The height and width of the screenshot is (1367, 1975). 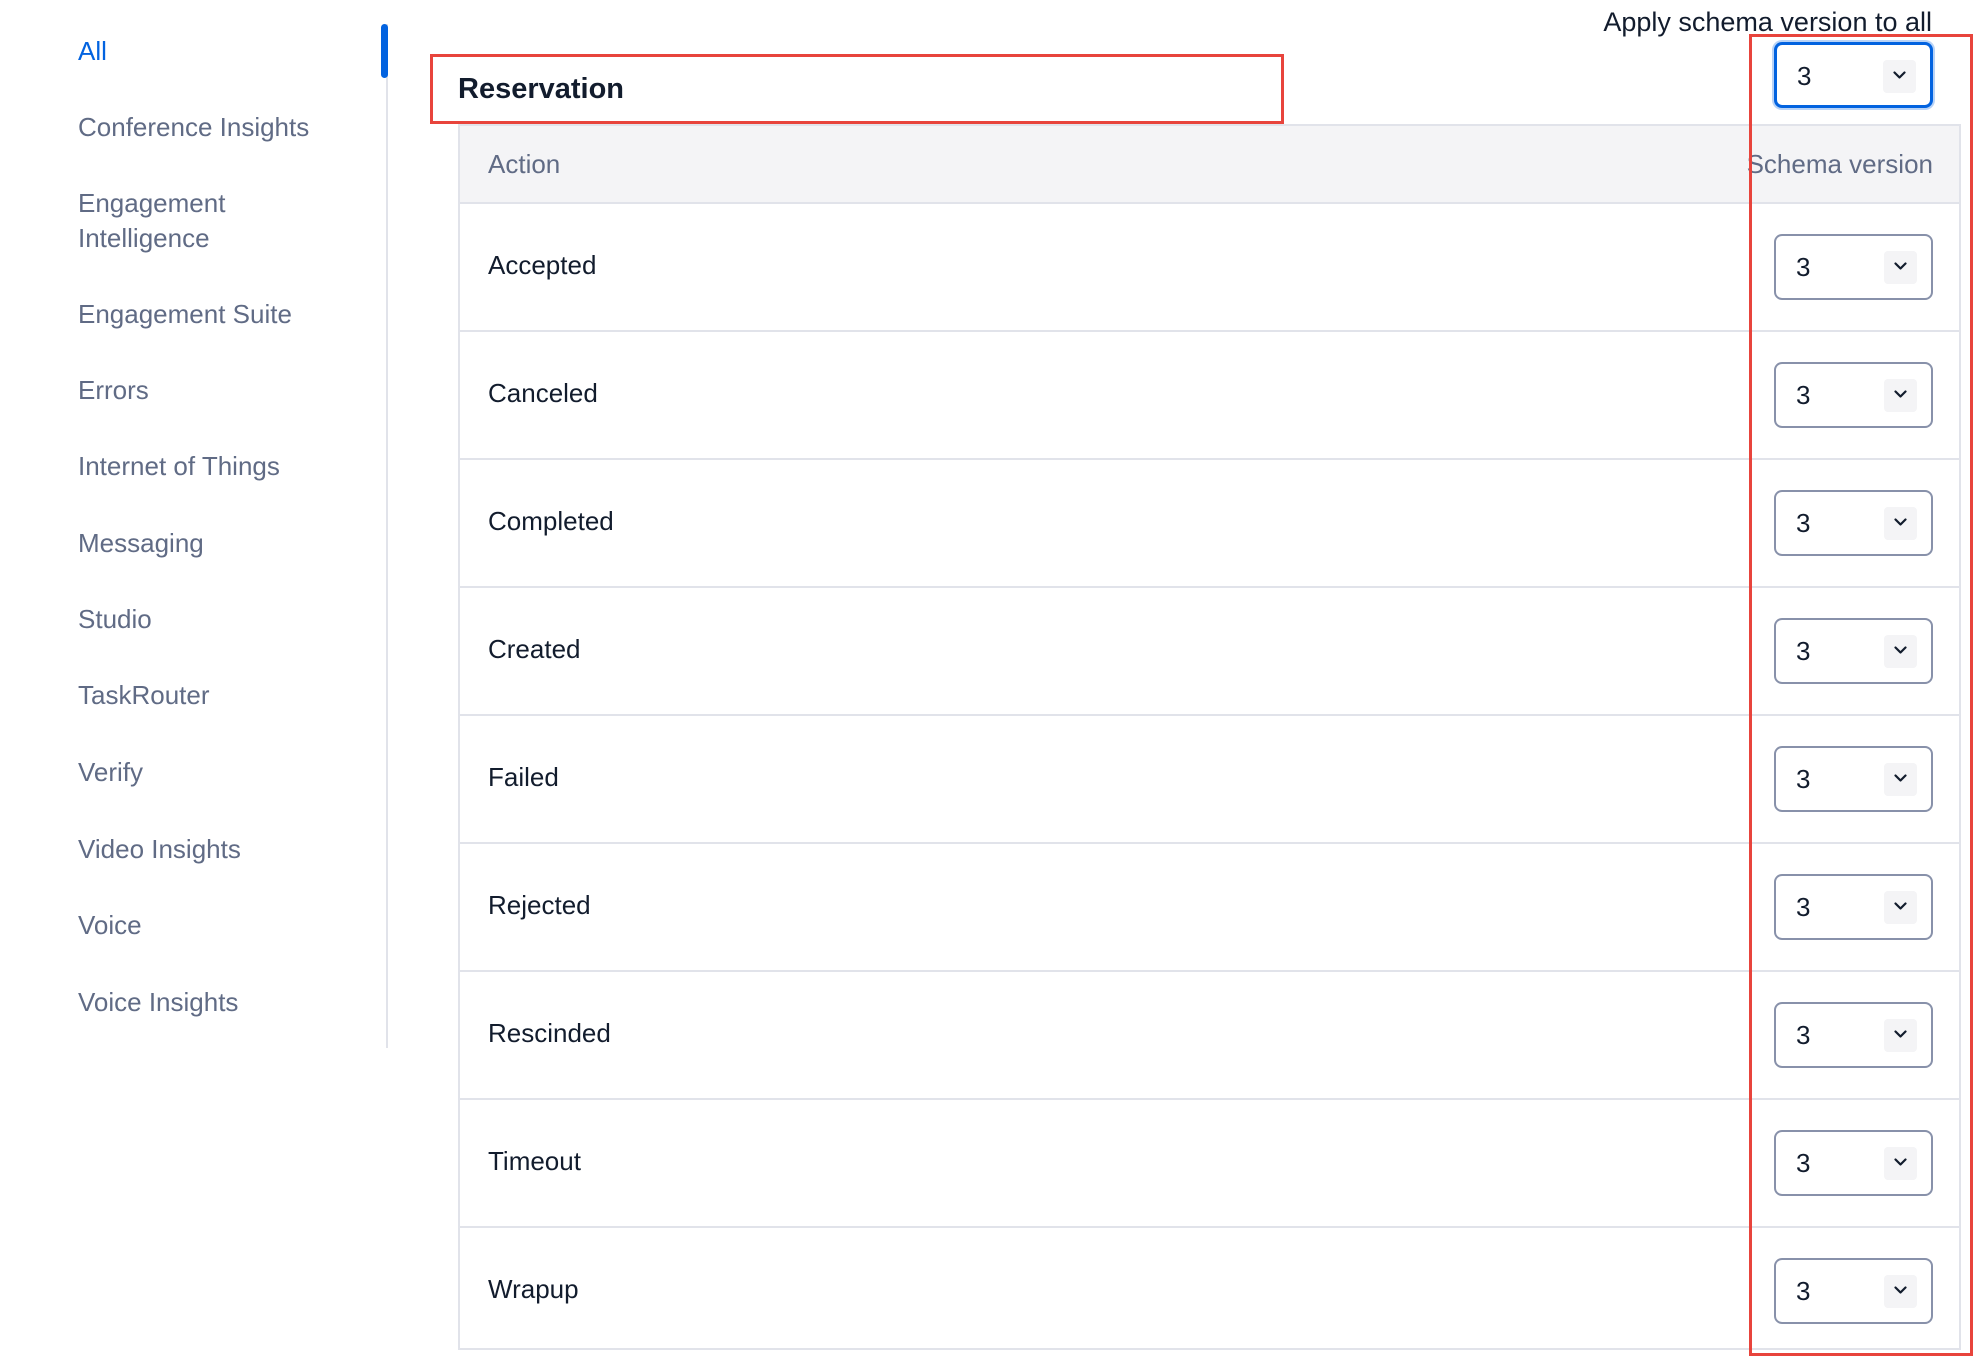 I want to click on table-row: Failed 3, so click(x=1209, y=780).